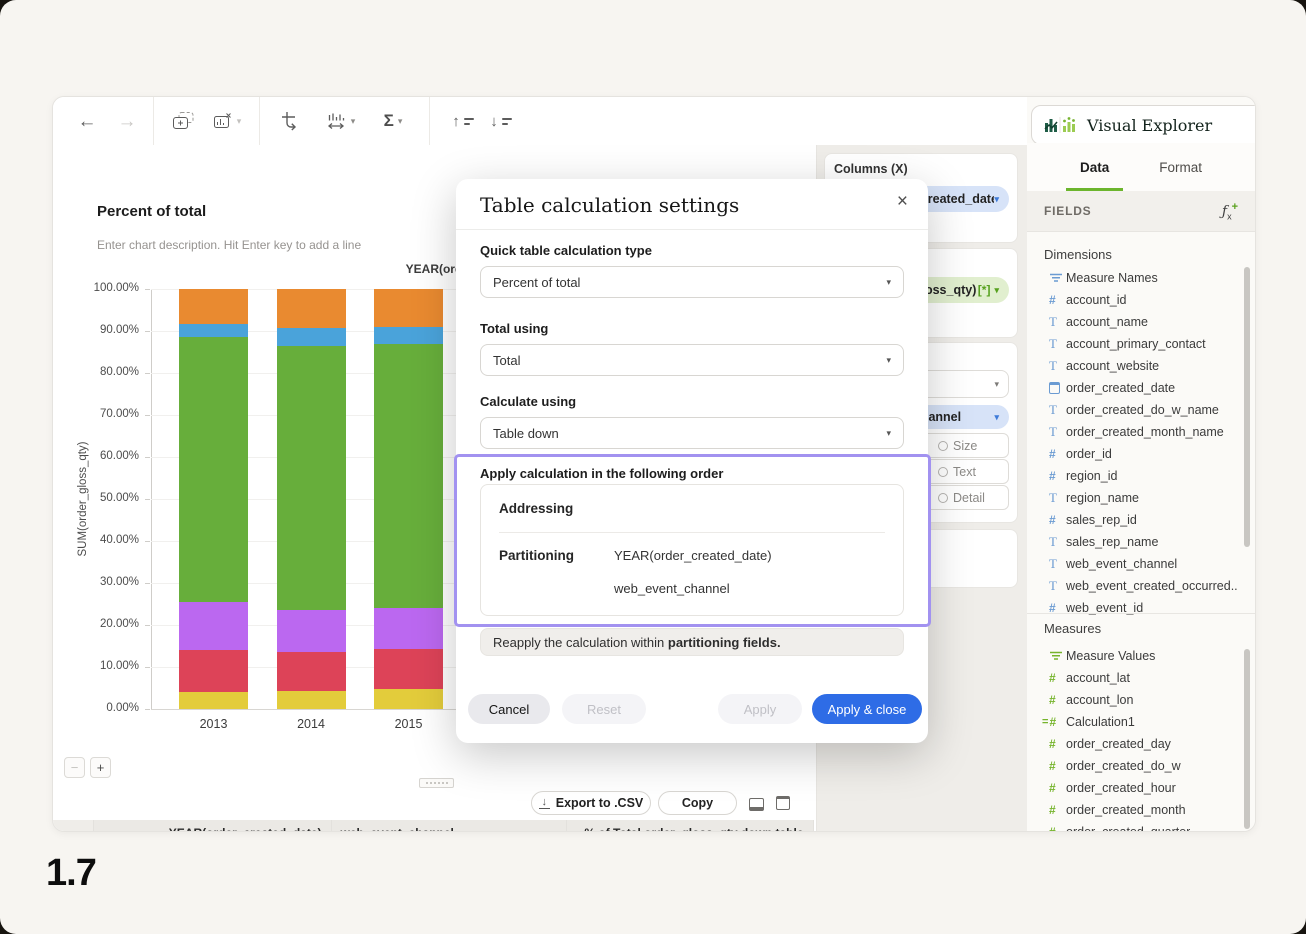 This screenshot has width=1306, height=934. What do you see at coordinates (1143, 432) in the screenshot?
I see `field-item: Torder_created_month_name` at bounding box center [1143, 432].